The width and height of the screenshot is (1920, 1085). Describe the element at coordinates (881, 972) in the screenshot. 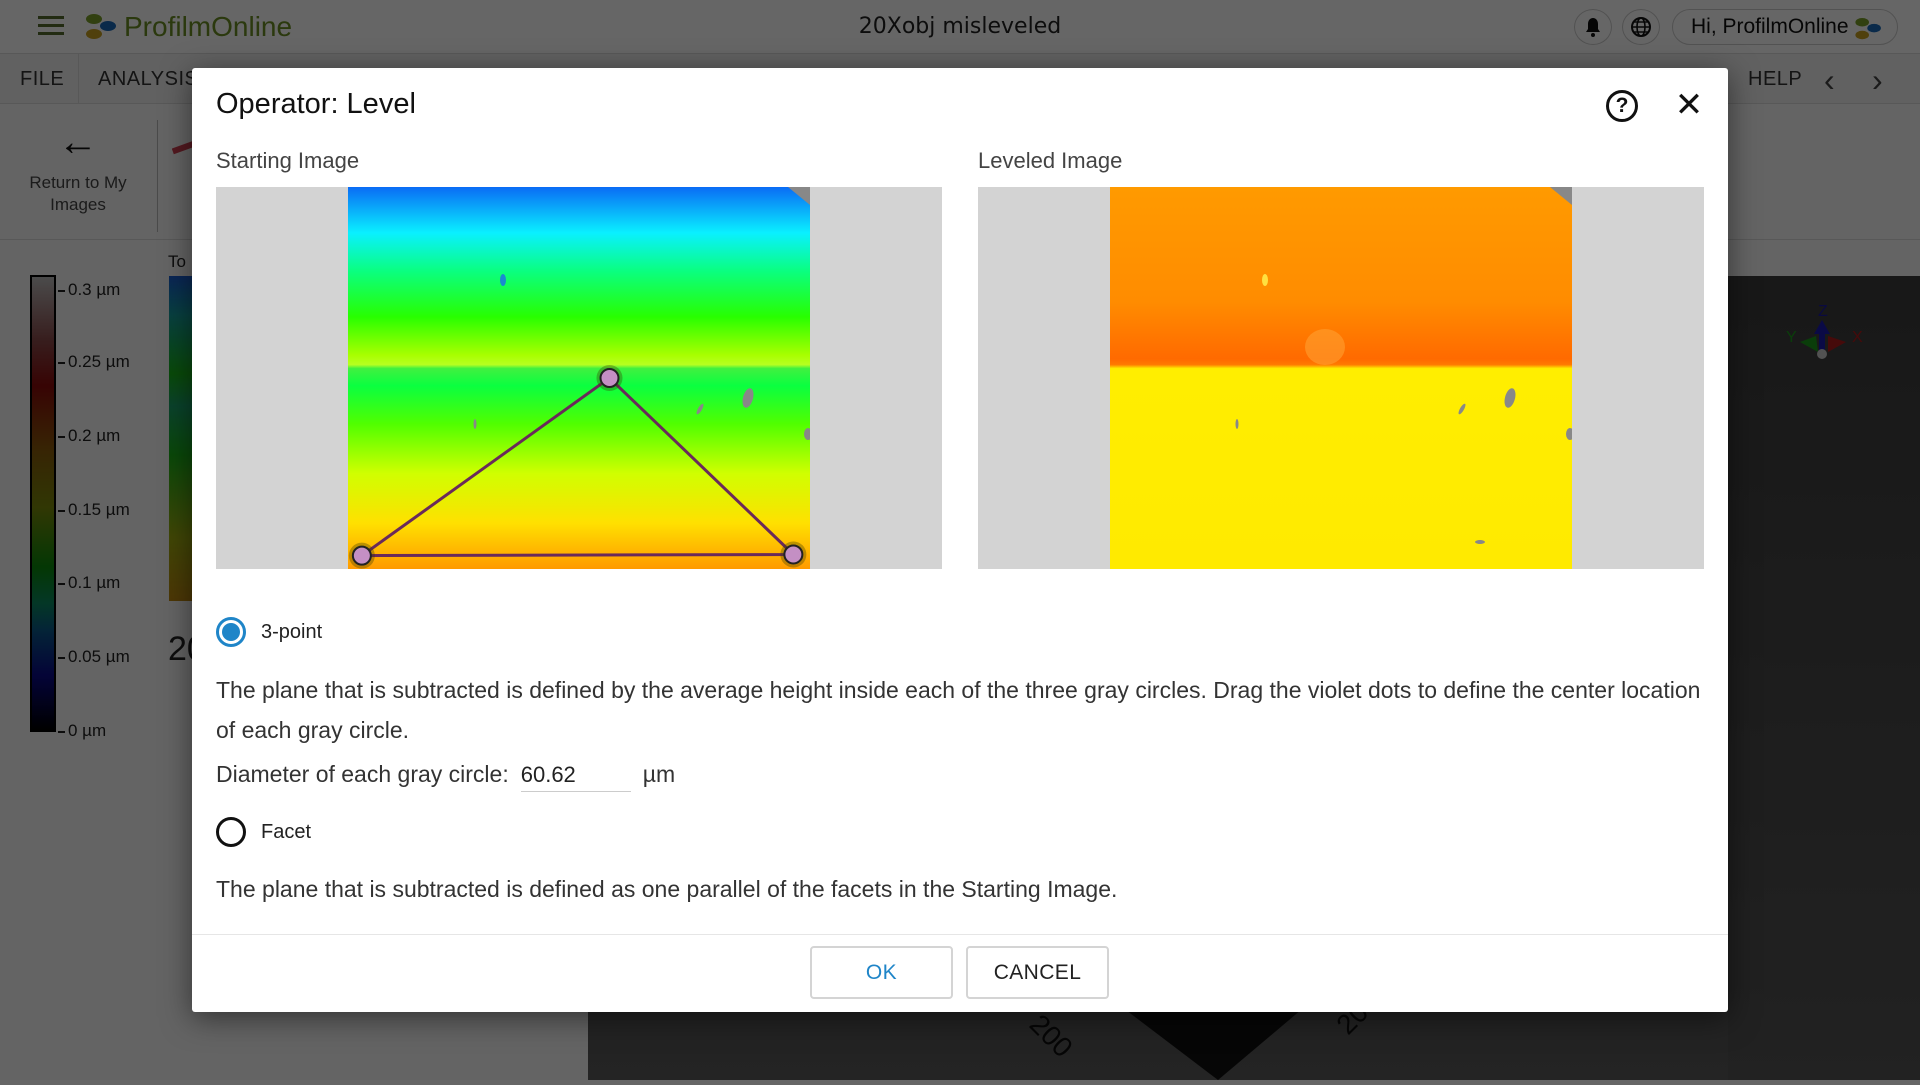

I see `ok-button: OK` at that location.